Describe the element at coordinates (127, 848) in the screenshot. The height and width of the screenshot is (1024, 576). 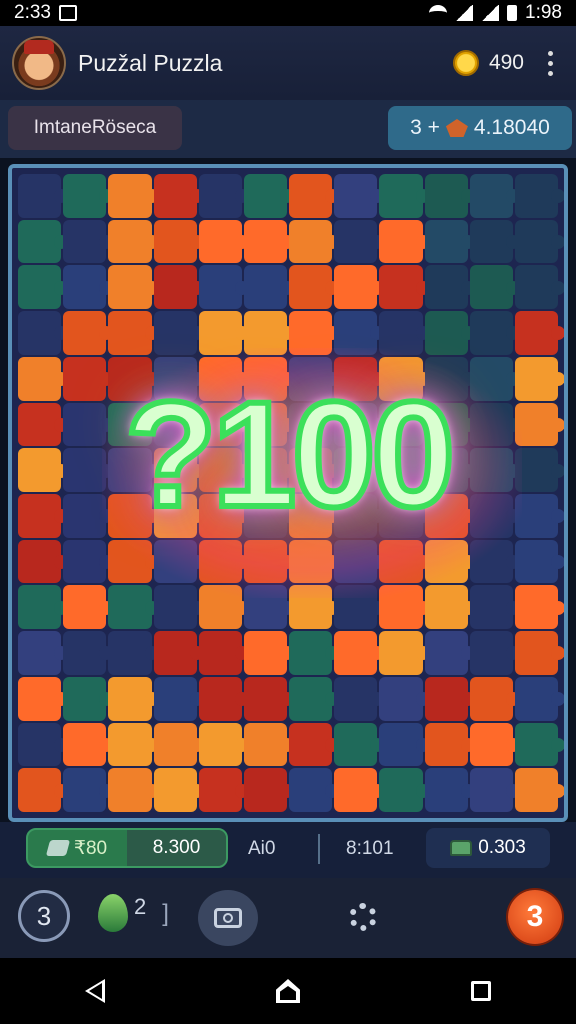
I see `gem-stat: ₹80 8.300` at that location.